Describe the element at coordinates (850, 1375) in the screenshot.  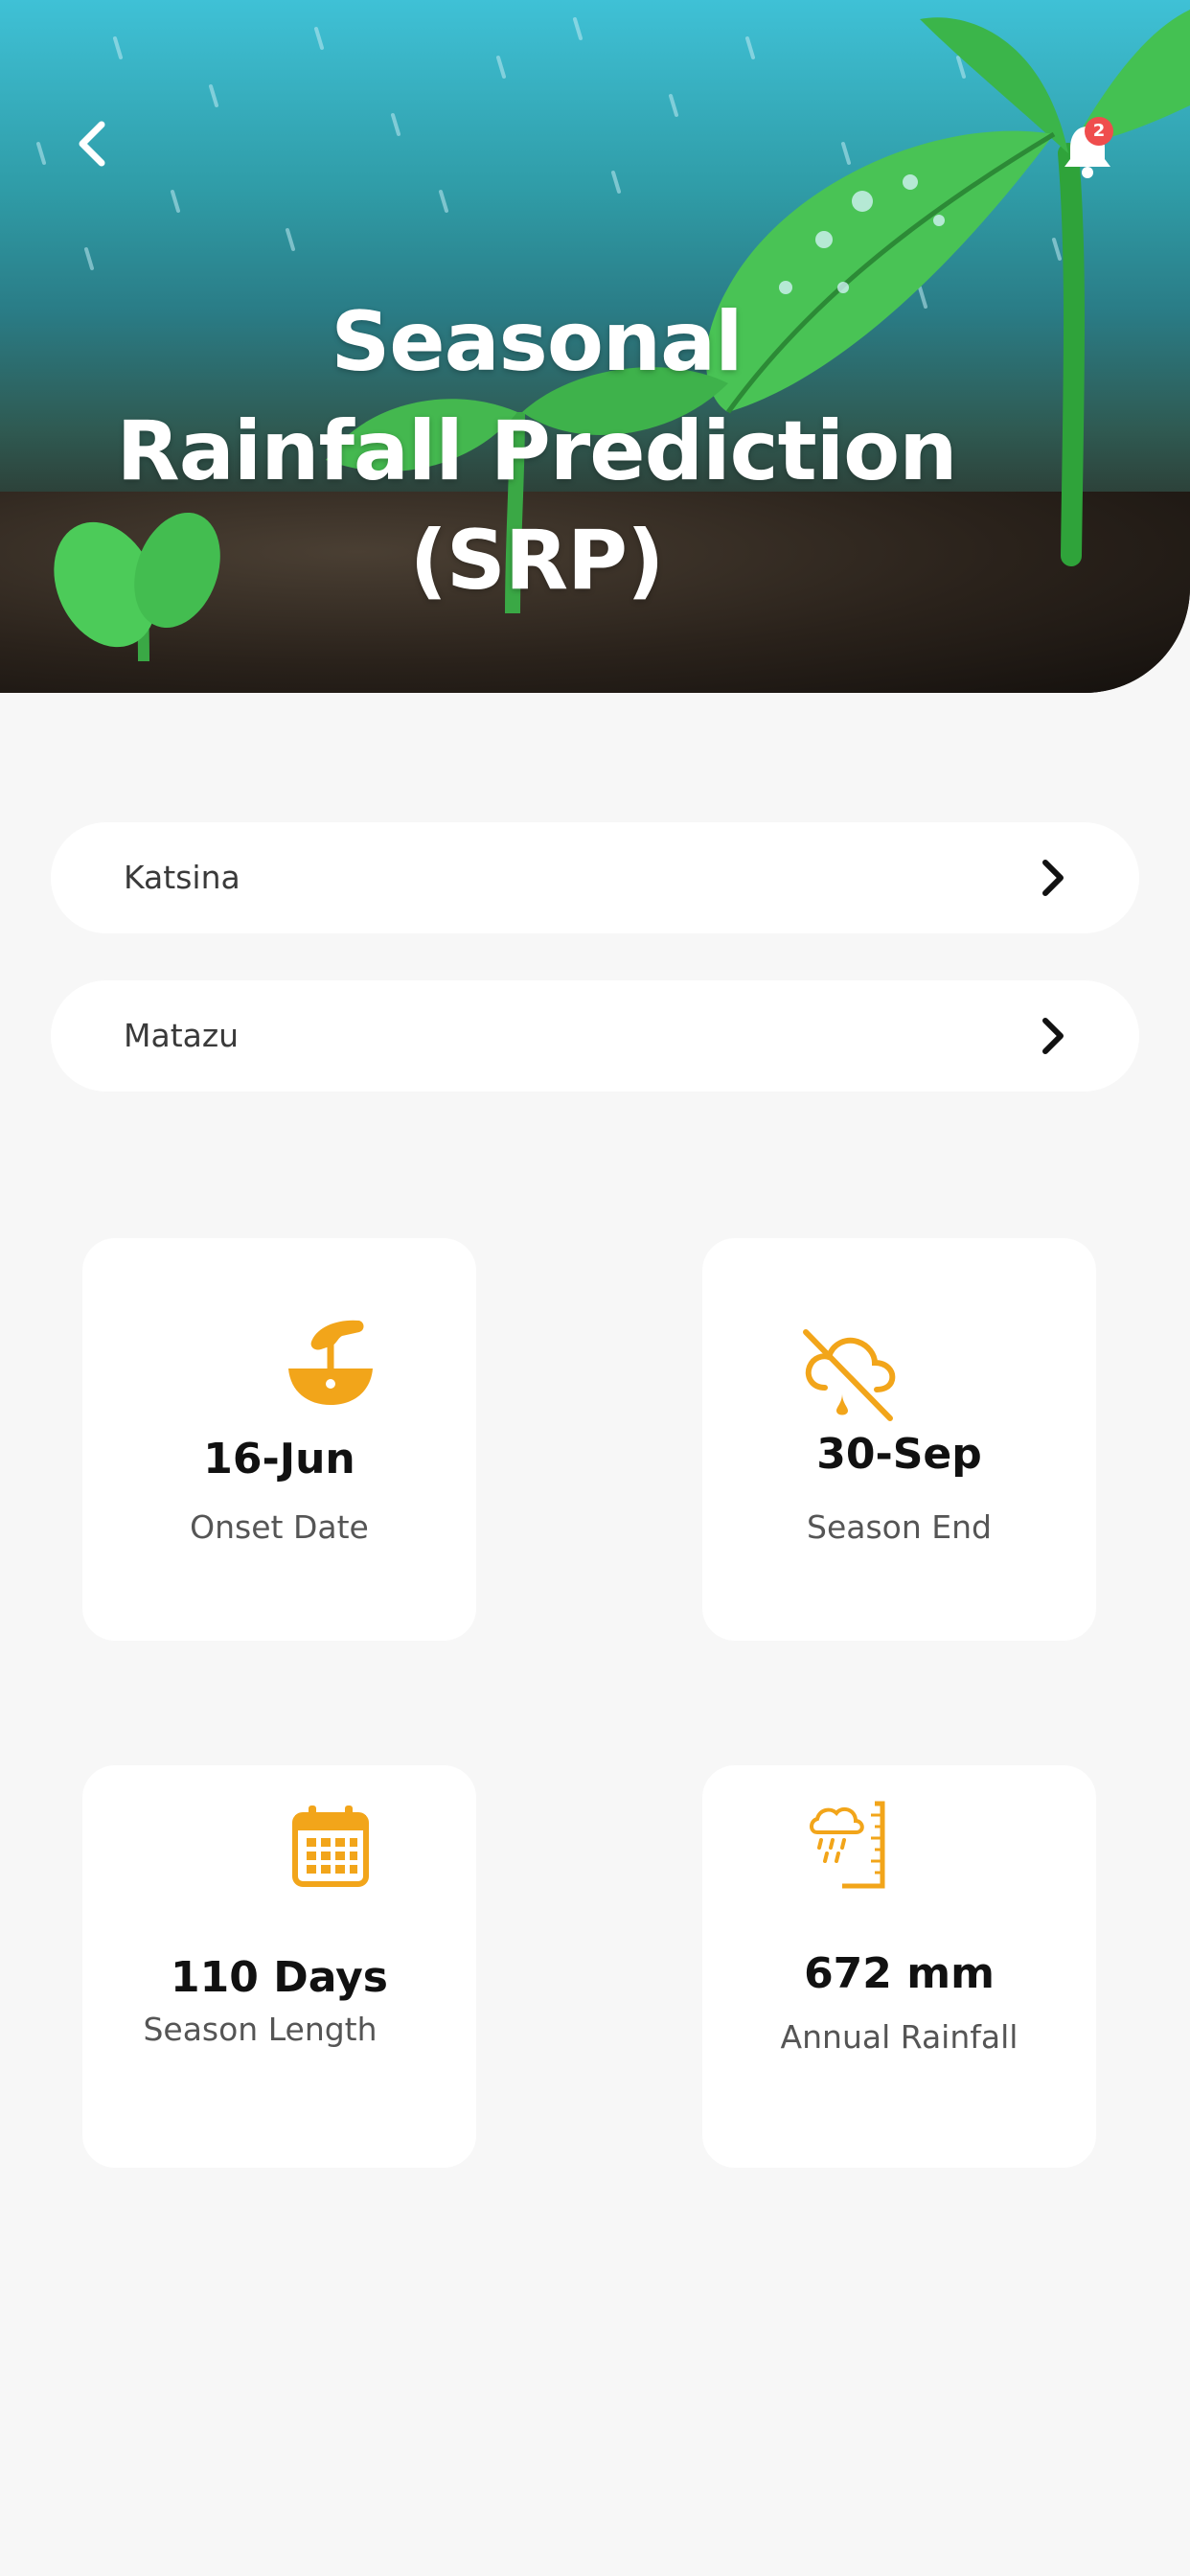
I see `no-rain-cloud-icon` at that location.